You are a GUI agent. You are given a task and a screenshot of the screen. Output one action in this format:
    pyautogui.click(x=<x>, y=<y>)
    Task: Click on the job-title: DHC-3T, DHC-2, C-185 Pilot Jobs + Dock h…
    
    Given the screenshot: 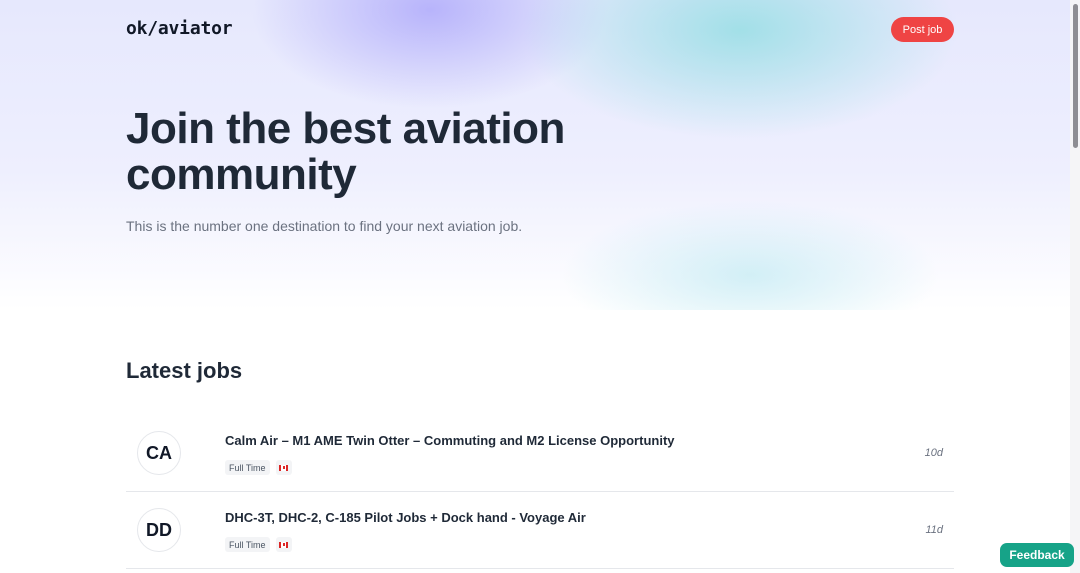 What is the action you would take?
    pyautogui.click(x=405, y=517)
    